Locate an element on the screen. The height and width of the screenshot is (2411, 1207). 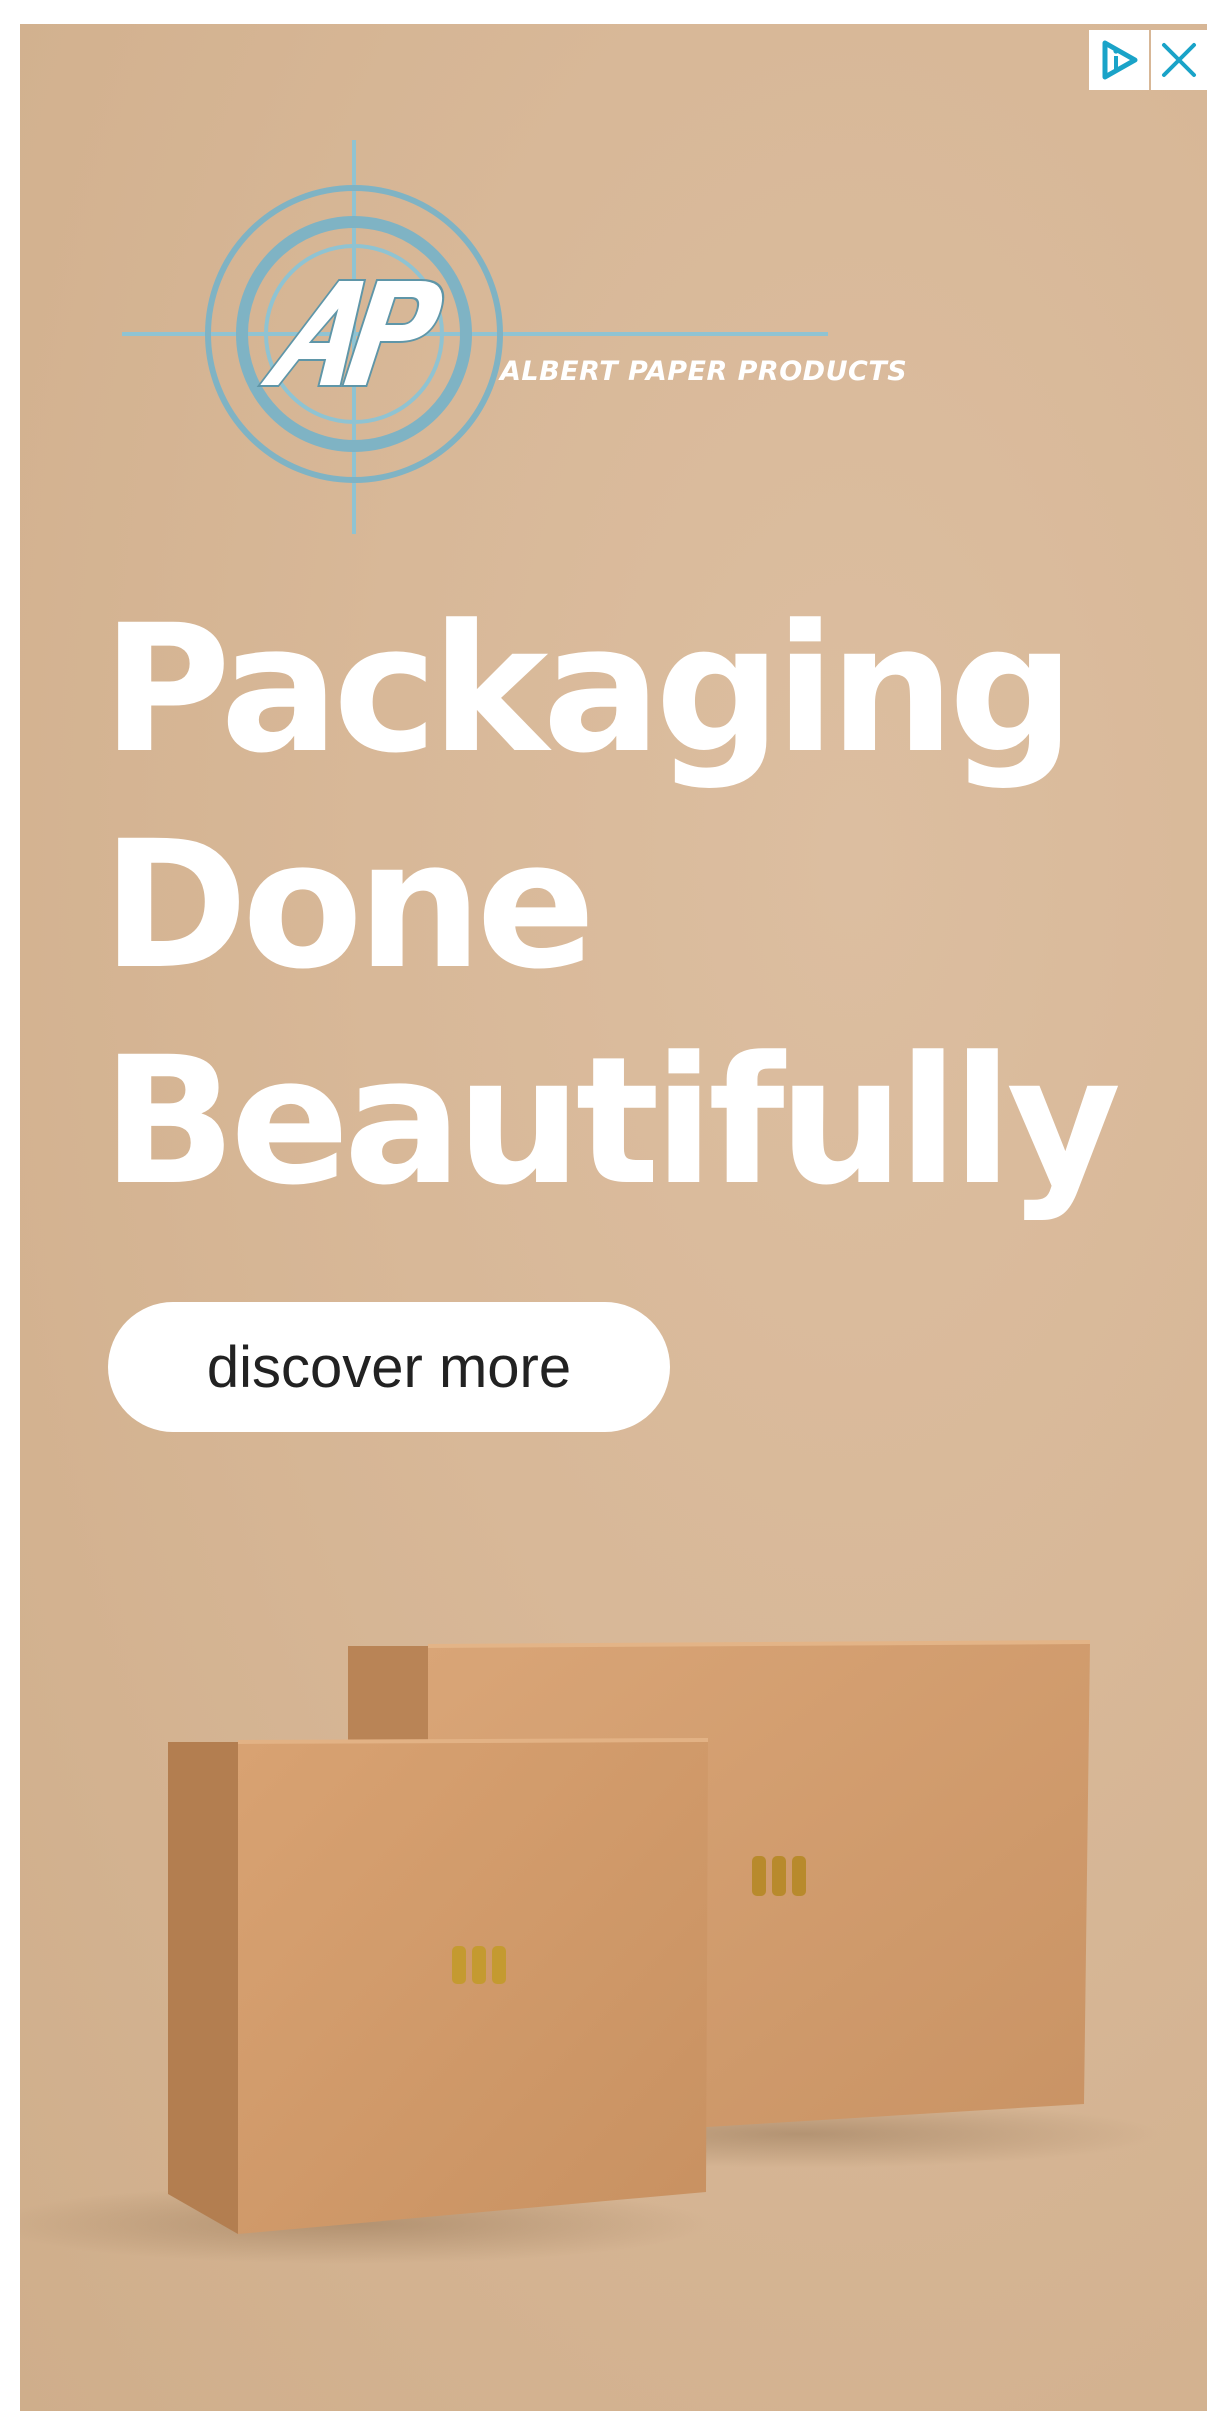
discover-more-button: discover more is located at coordinates (389, 1367).